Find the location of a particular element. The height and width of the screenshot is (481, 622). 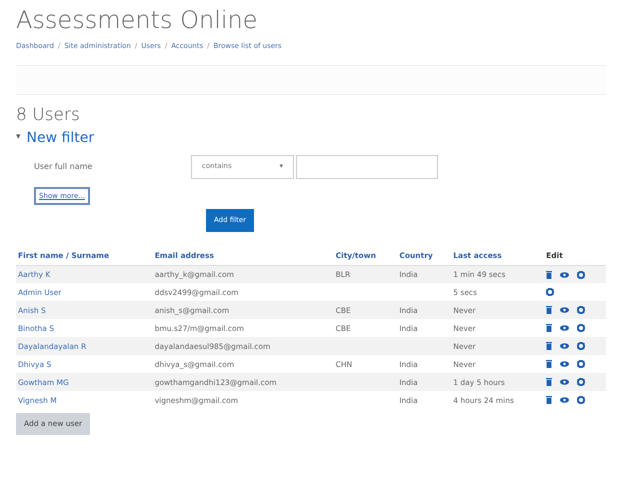

site-title: Assessments Online is located at coordinates (137, 20).